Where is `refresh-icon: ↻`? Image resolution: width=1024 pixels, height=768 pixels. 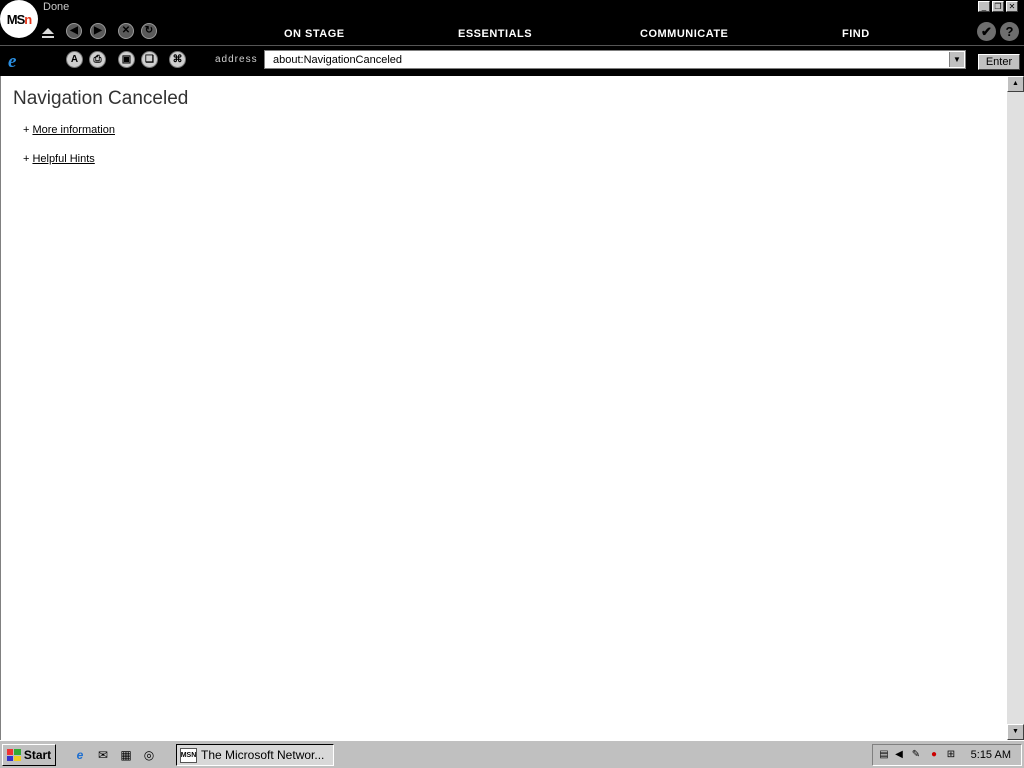
refresh-icon: ↻ is located at coordinates (149, 31).